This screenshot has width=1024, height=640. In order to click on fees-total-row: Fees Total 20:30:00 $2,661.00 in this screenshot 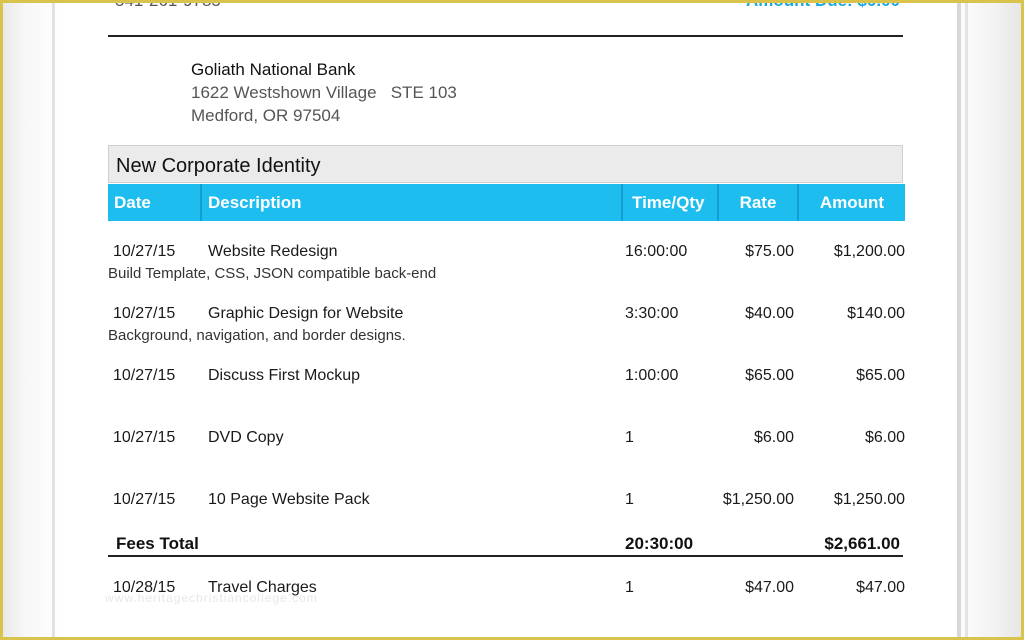, I will do `click(505, 545)`.